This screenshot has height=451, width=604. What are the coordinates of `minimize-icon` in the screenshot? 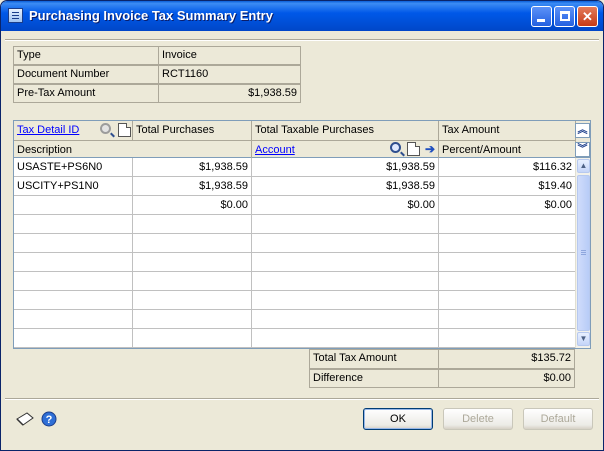 It's located at (541, 20).